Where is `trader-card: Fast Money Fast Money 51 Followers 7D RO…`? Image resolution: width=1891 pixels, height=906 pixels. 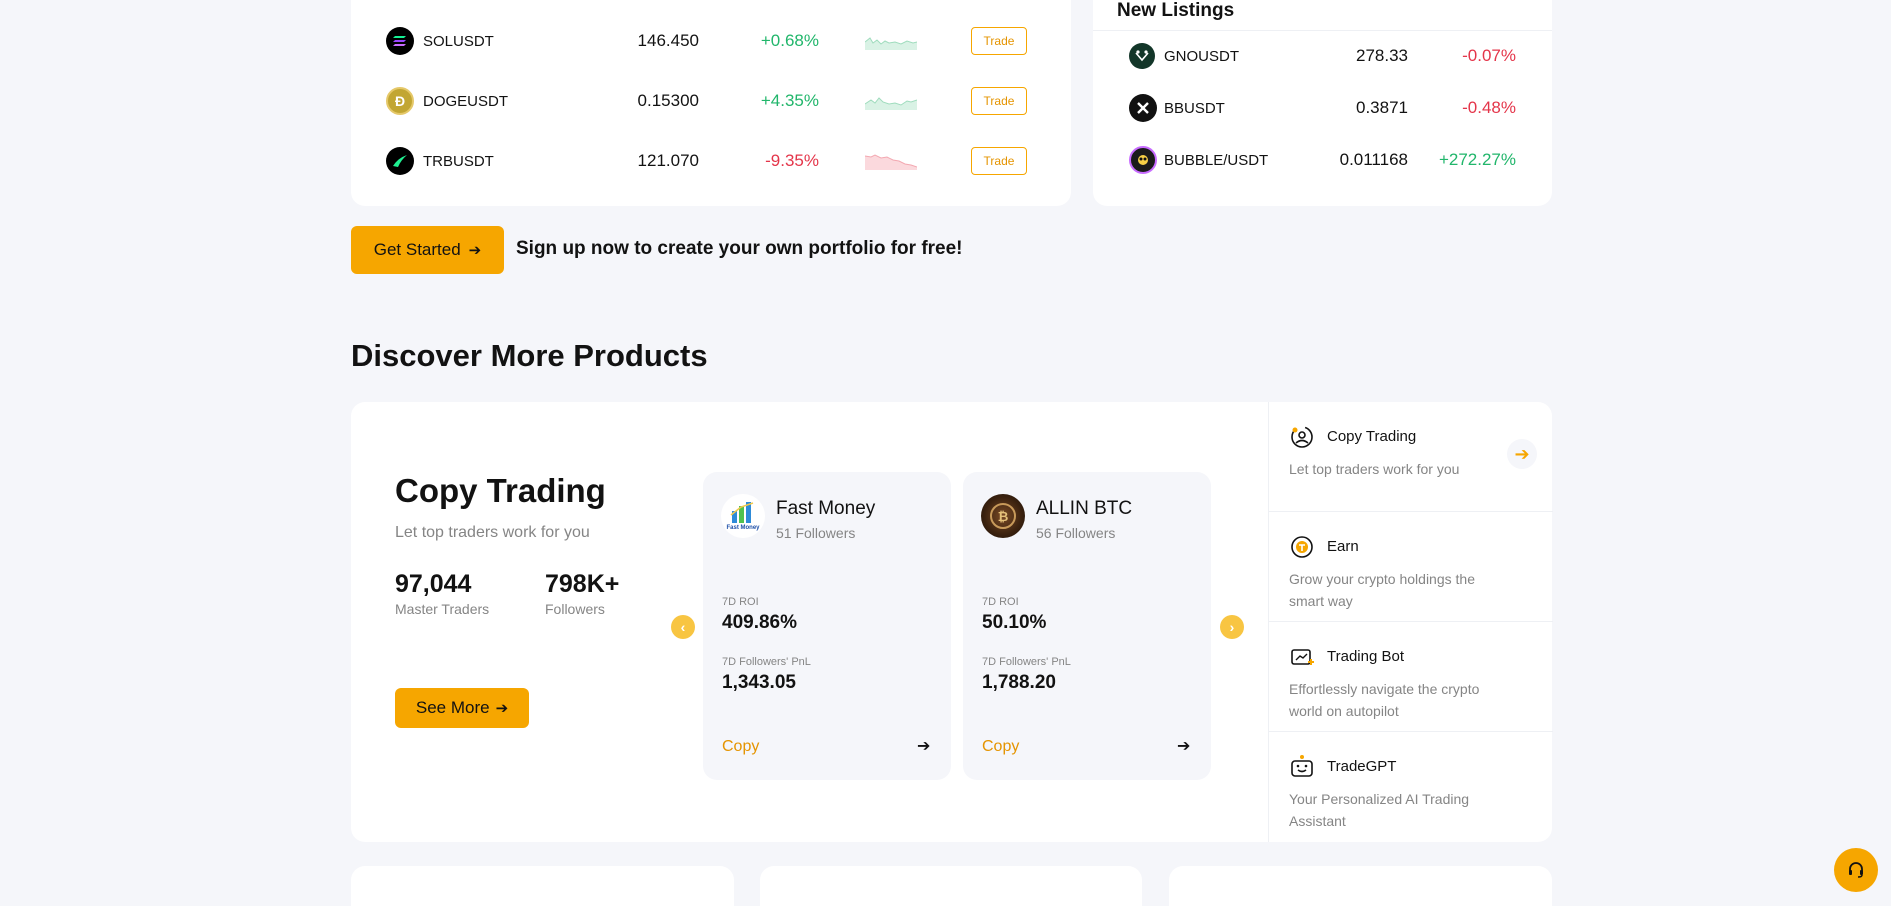
trader-card: Fast Money Fast Money 51 Followers 7D RO… is located at coordinates (827, 626).